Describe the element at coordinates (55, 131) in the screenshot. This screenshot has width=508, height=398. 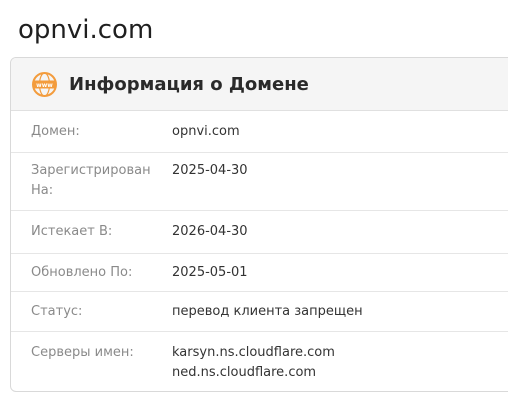
I see `row-label: Домен:` at that location.